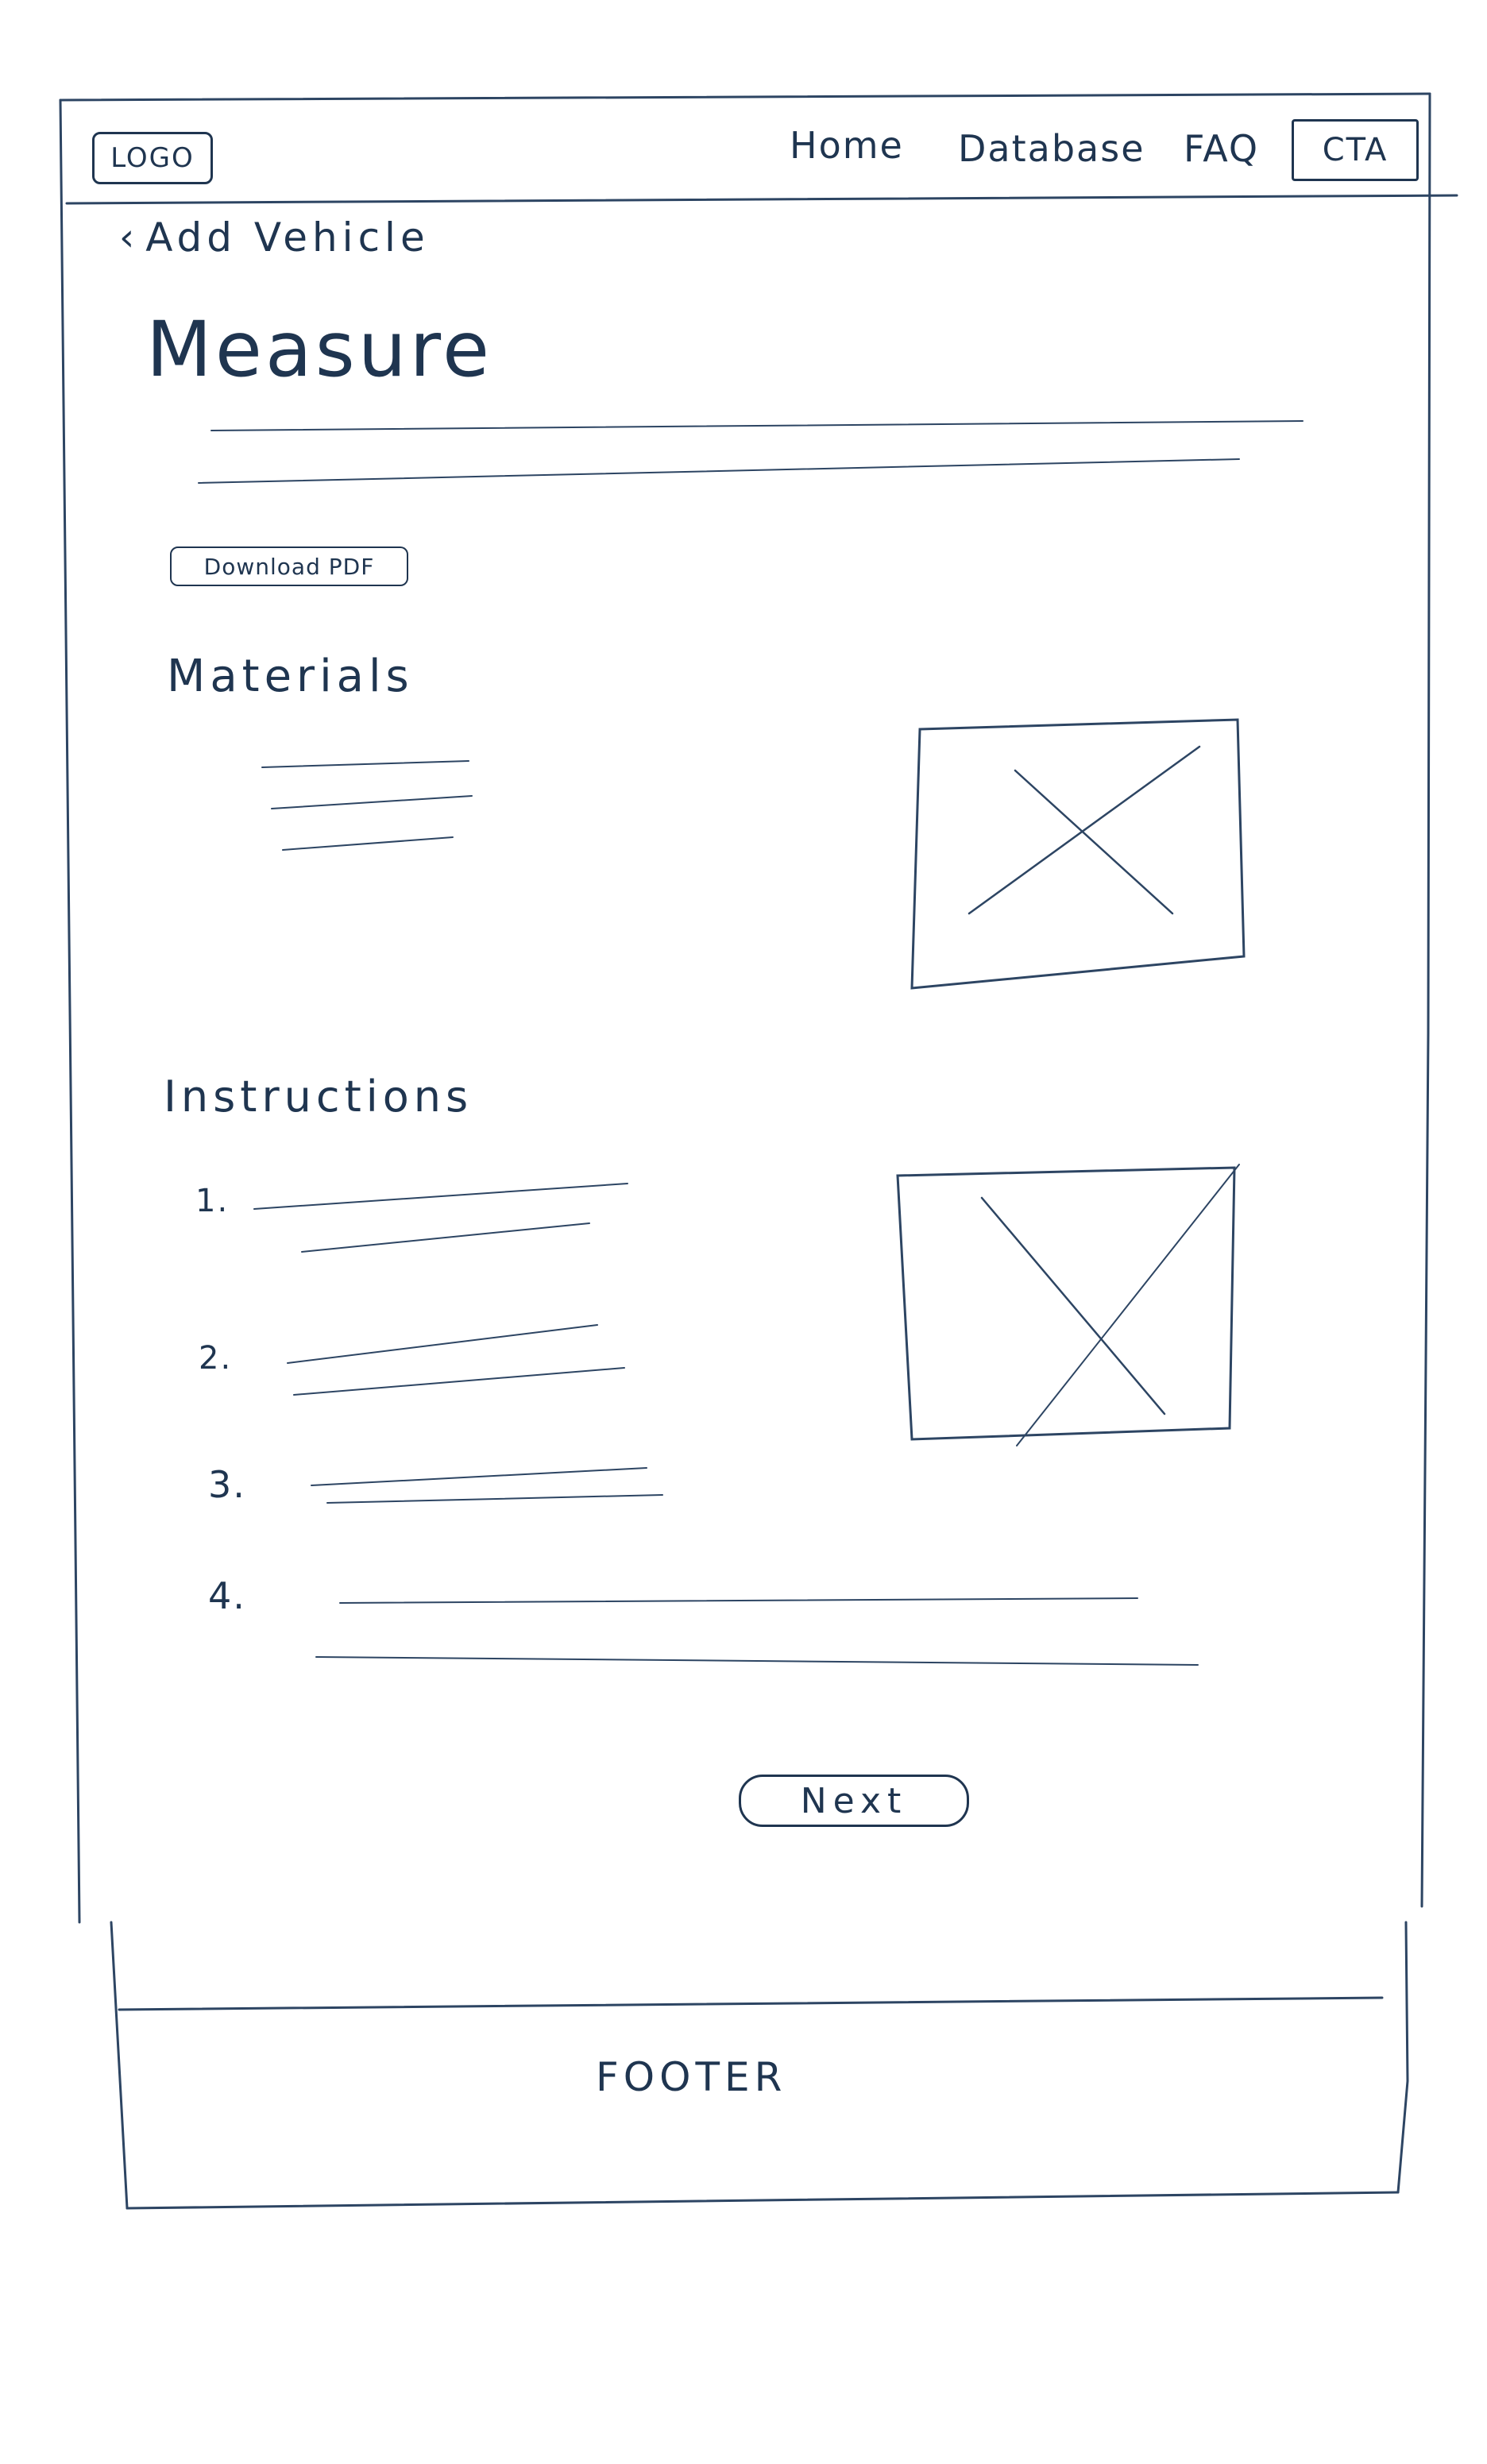 This screenshot has width=1487, height=2464. What do you see at coordinates (319, 349) in the screenshot?
I see `page-title: Measure` at bounding box center [319, 349].